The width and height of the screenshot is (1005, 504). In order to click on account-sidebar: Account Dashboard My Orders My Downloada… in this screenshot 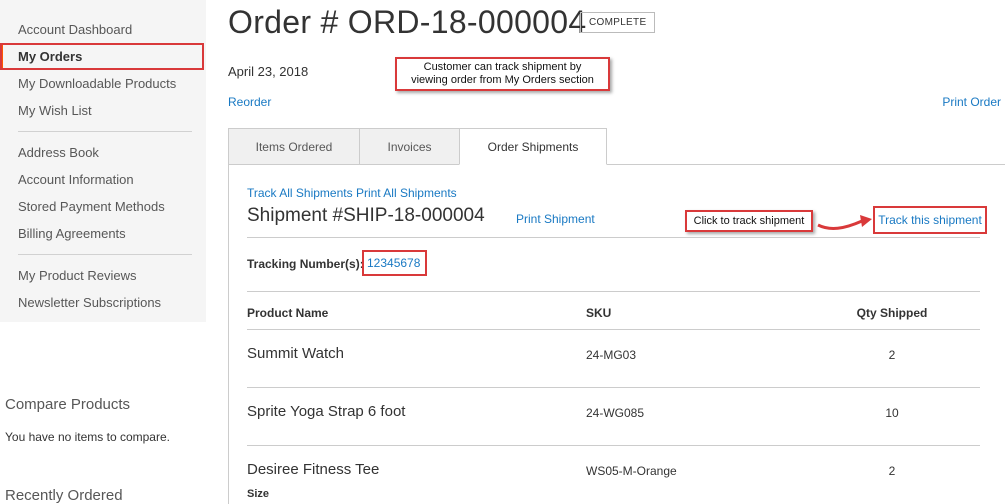, I will do `click(103, 161)`.